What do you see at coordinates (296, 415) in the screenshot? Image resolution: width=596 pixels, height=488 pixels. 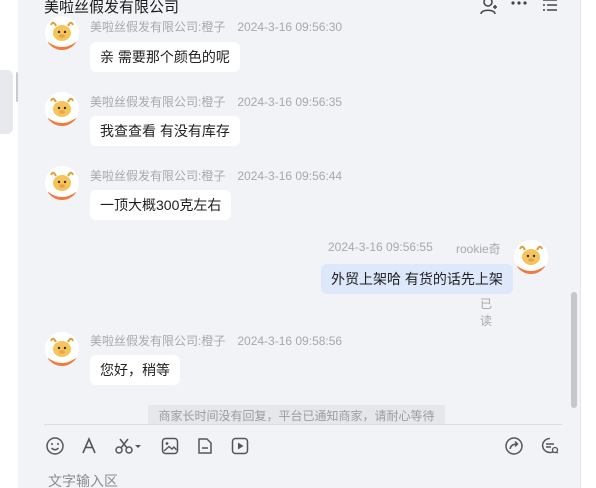 I see `system-notice: 商家长时间没有回复，平台已通知商家，请耐心等待` at bounding box center [296, 415].